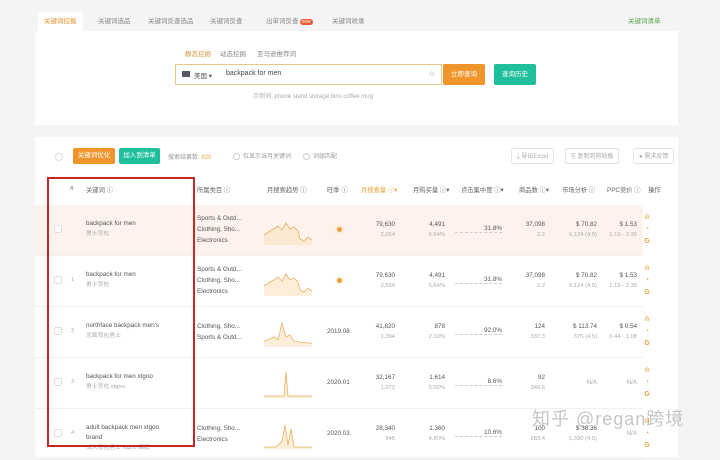 This screenshot has width=720, height=460. What do you see at coordinates (171, 22) in the screenshot?
I see `tab-reverse-selection: 关键词反查选品` at bounding box center [171, 22].